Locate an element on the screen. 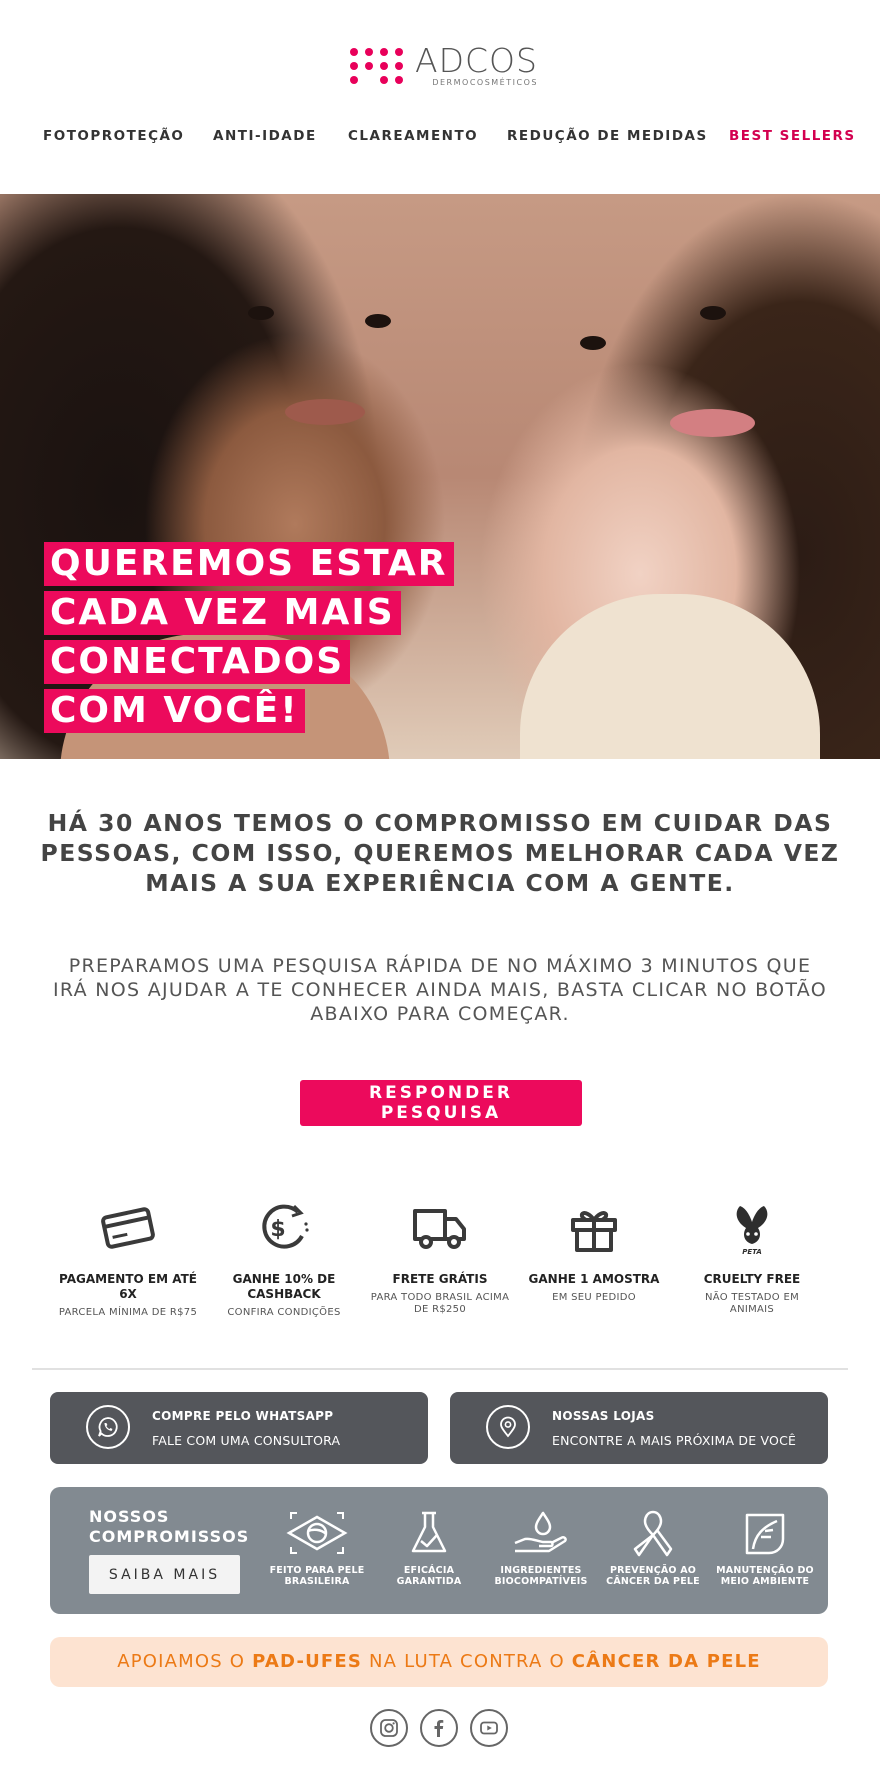 The height and width of the screenshot is (1782, 880). benefit-cruelty-free: PETA CRUELTY FREE NÃO TESTADO EM ANIMAIS is located at coordinates (752, 1258).